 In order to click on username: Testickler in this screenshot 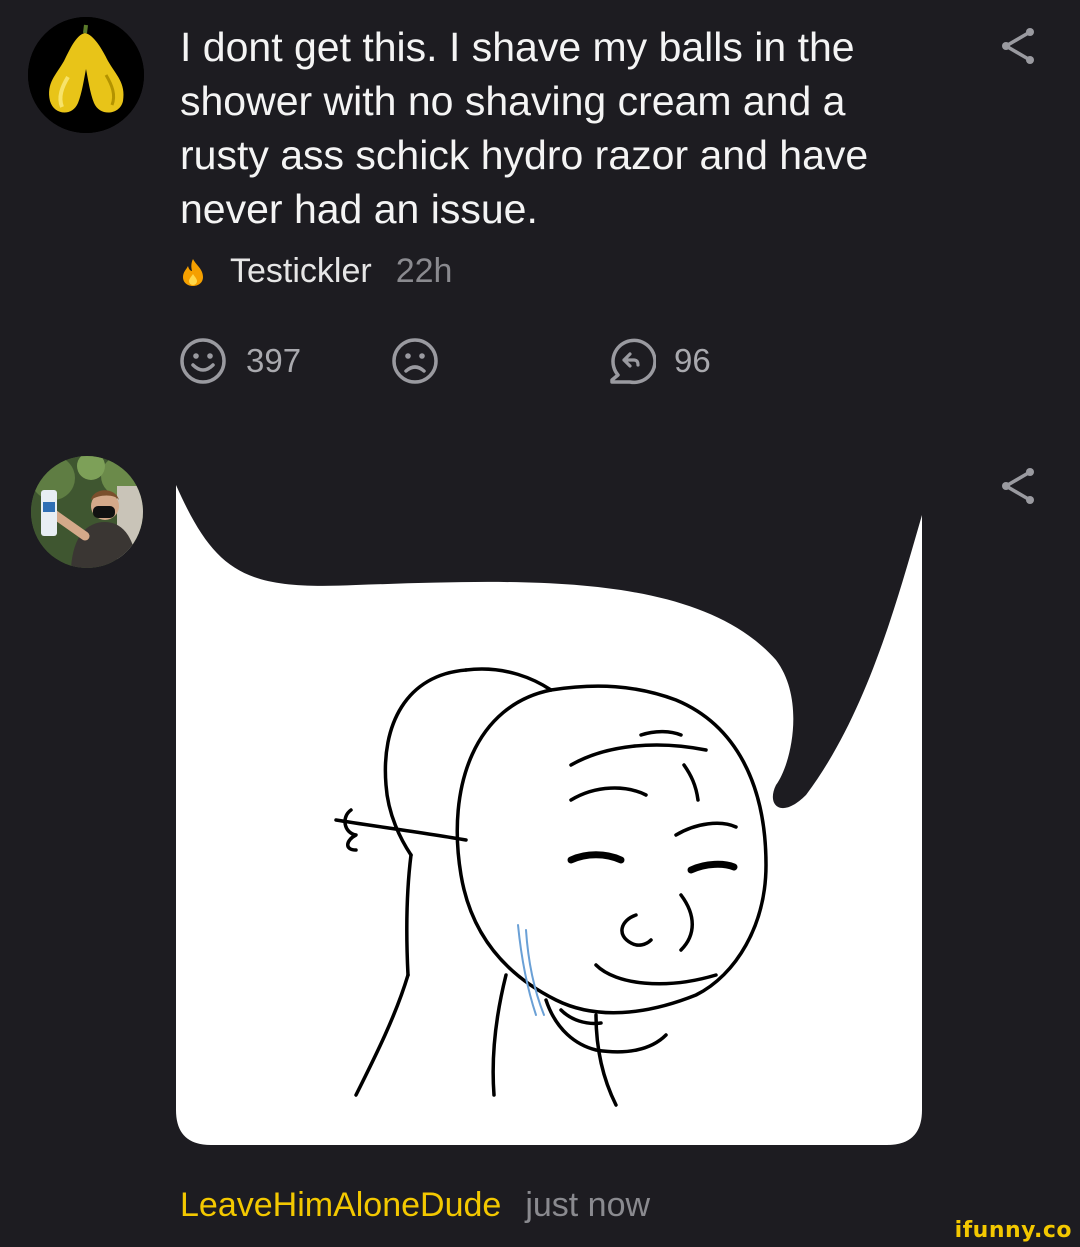, I will do `click(301, 271)`.